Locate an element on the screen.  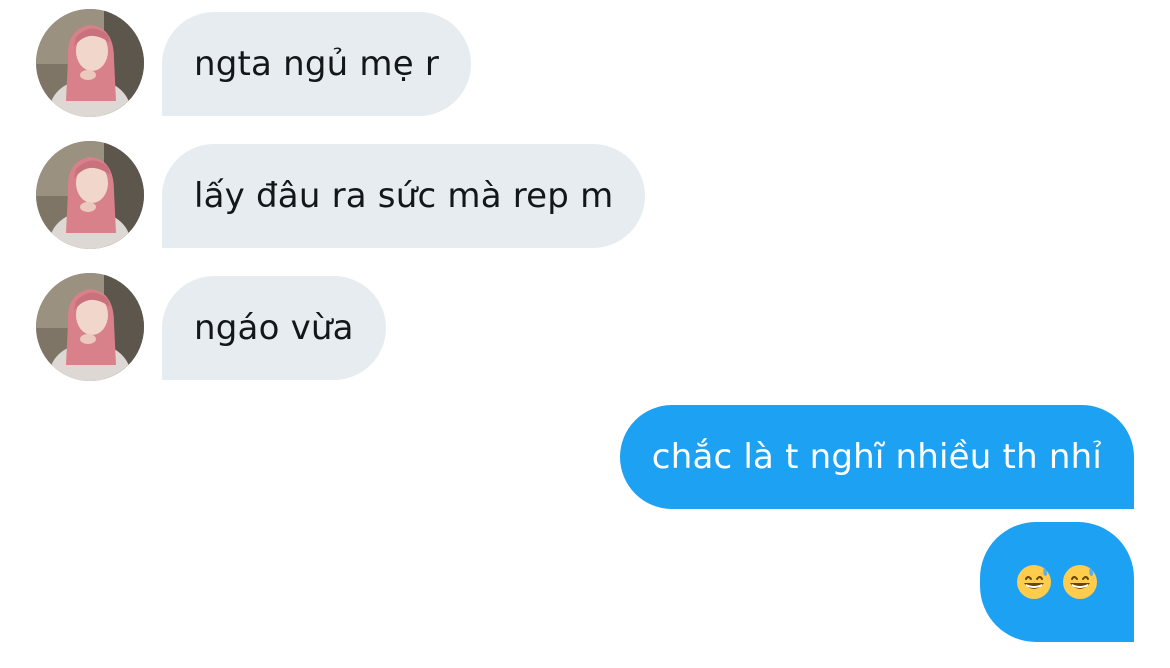
message-text: lấy đâu ra sức mà rep m is located at coordinates (404, 196).